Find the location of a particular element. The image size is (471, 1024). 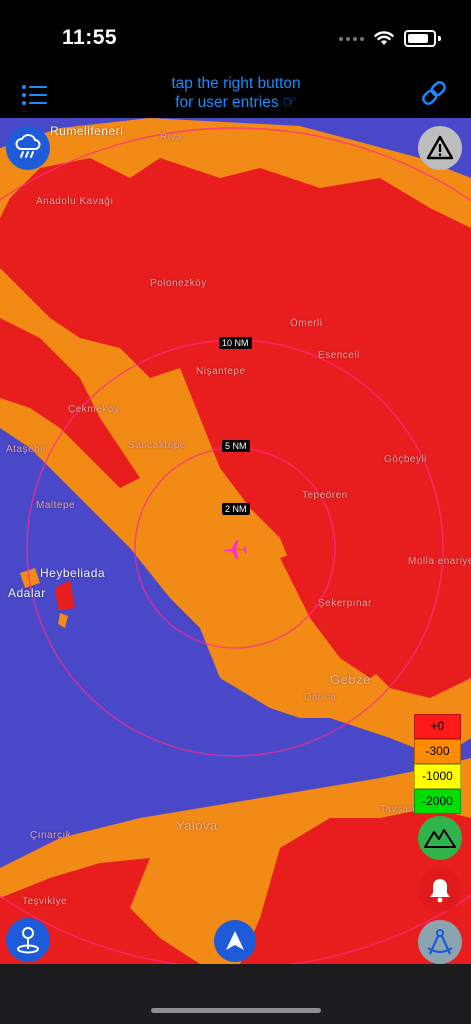

place-label: Teşvikiye is located at coordinates (45, 901).